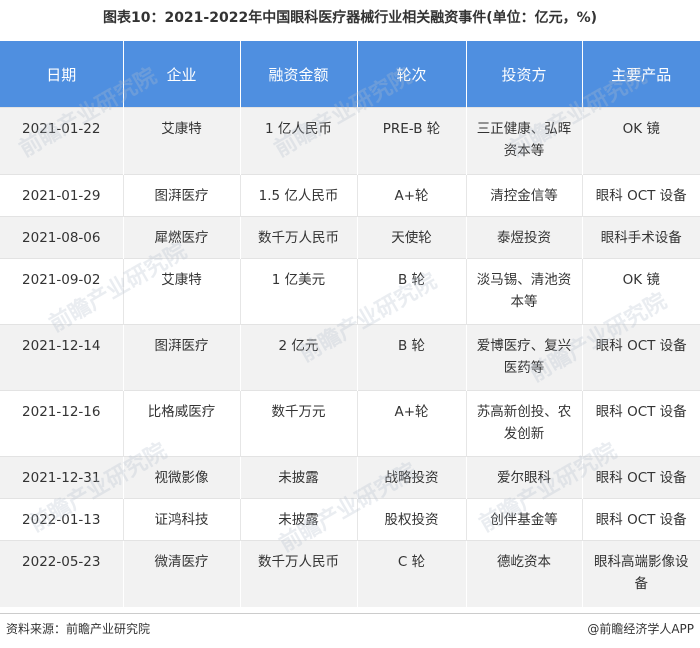 This screenshot has height=648, width=700. What do you see at coordinates (523, 195) in the screenshot?
I see `cell-investors: 清控金信等` at bounding box center [523, 195].